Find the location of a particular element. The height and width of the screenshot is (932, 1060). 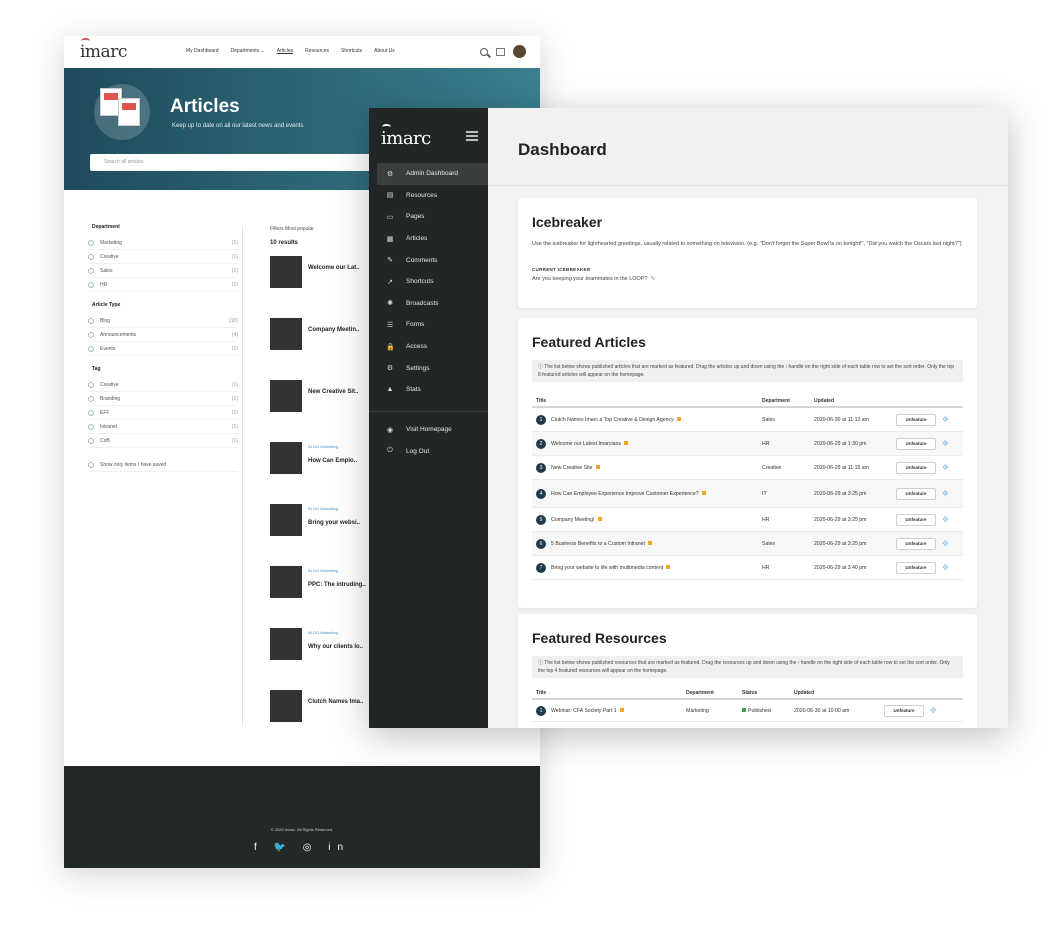

nav-item-about-us: About Us is located at coordinates (384, 51).